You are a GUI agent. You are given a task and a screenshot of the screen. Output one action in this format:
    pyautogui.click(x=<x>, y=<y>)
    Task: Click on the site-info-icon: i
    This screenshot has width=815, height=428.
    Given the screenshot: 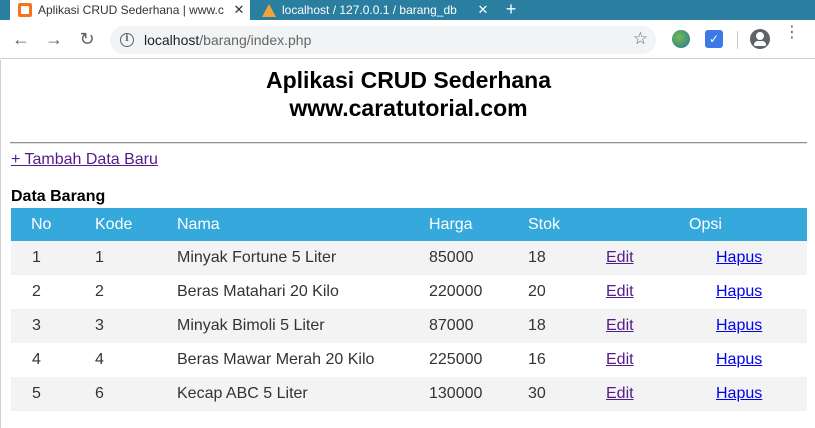 What is the action you would take?
    pyautogui.click(x=127, y=40)
    